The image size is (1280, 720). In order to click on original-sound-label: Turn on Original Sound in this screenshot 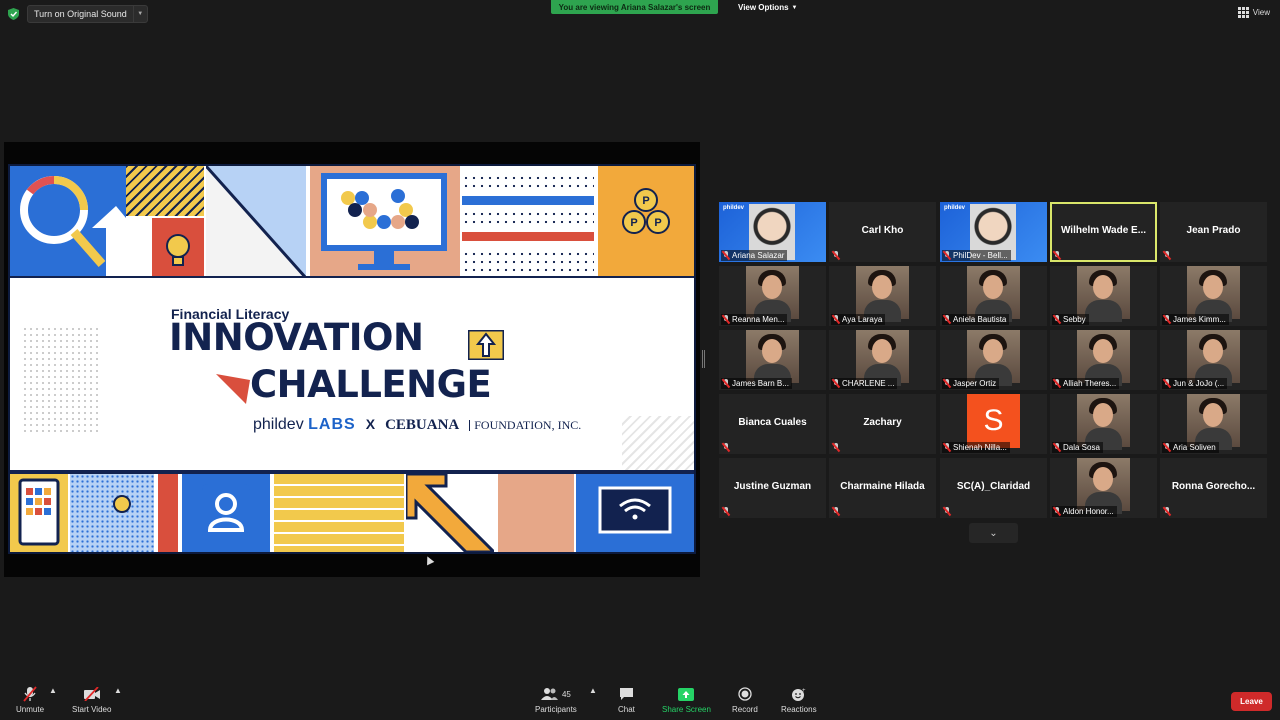, I will do `click(80, 14)`.